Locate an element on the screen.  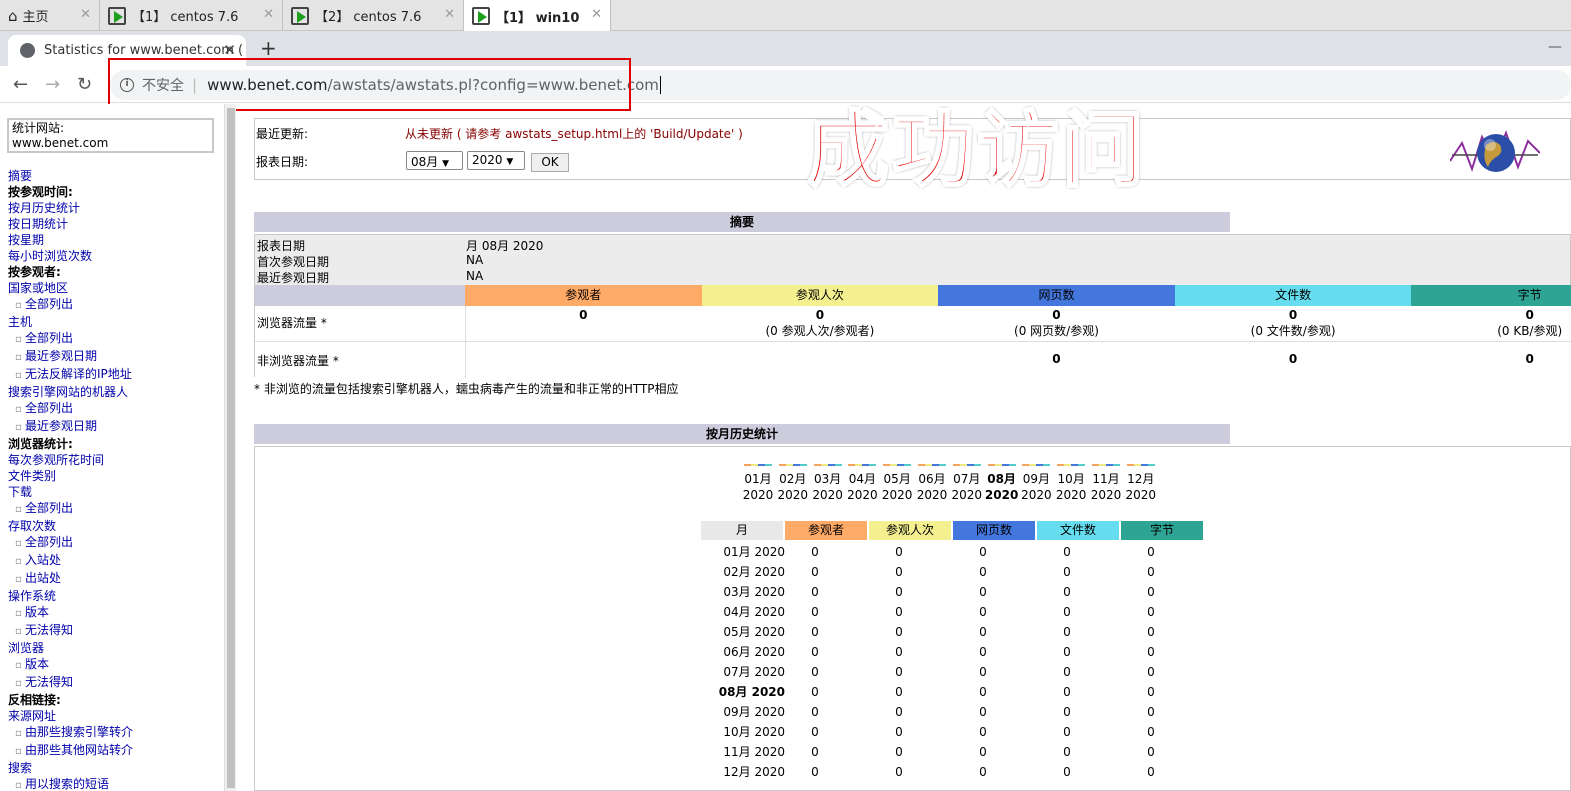
forward-icon: → is located at coordinates (52, 84).